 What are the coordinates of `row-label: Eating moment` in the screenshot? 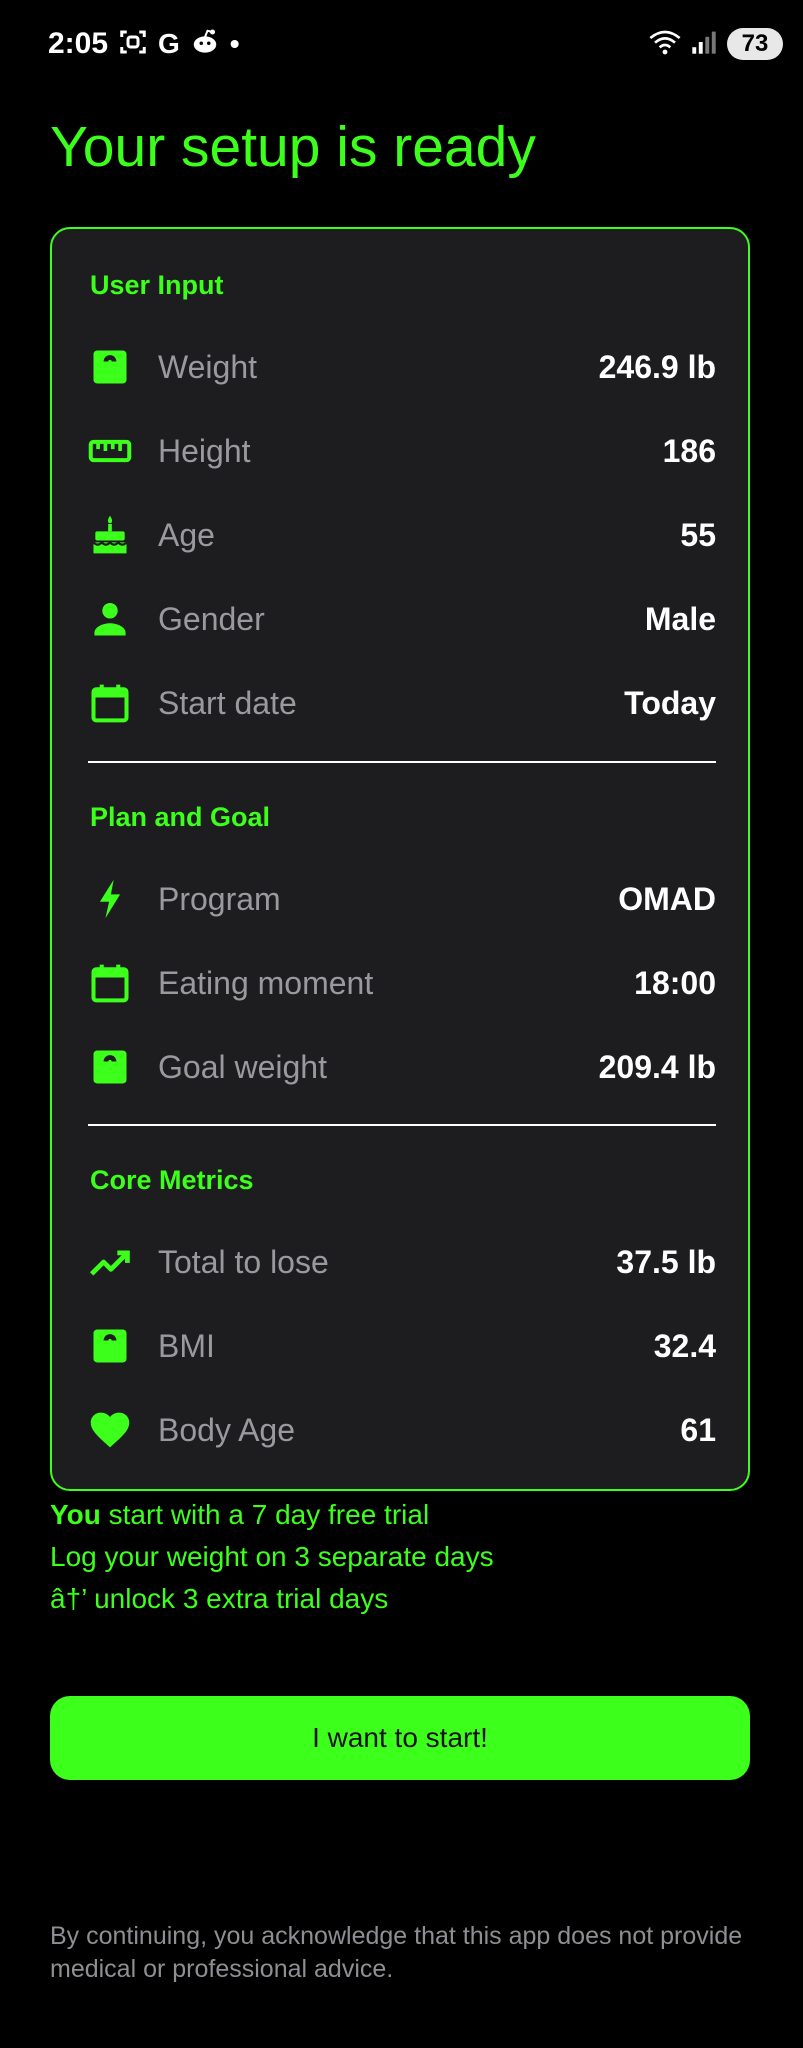 It's located at (266, 982).